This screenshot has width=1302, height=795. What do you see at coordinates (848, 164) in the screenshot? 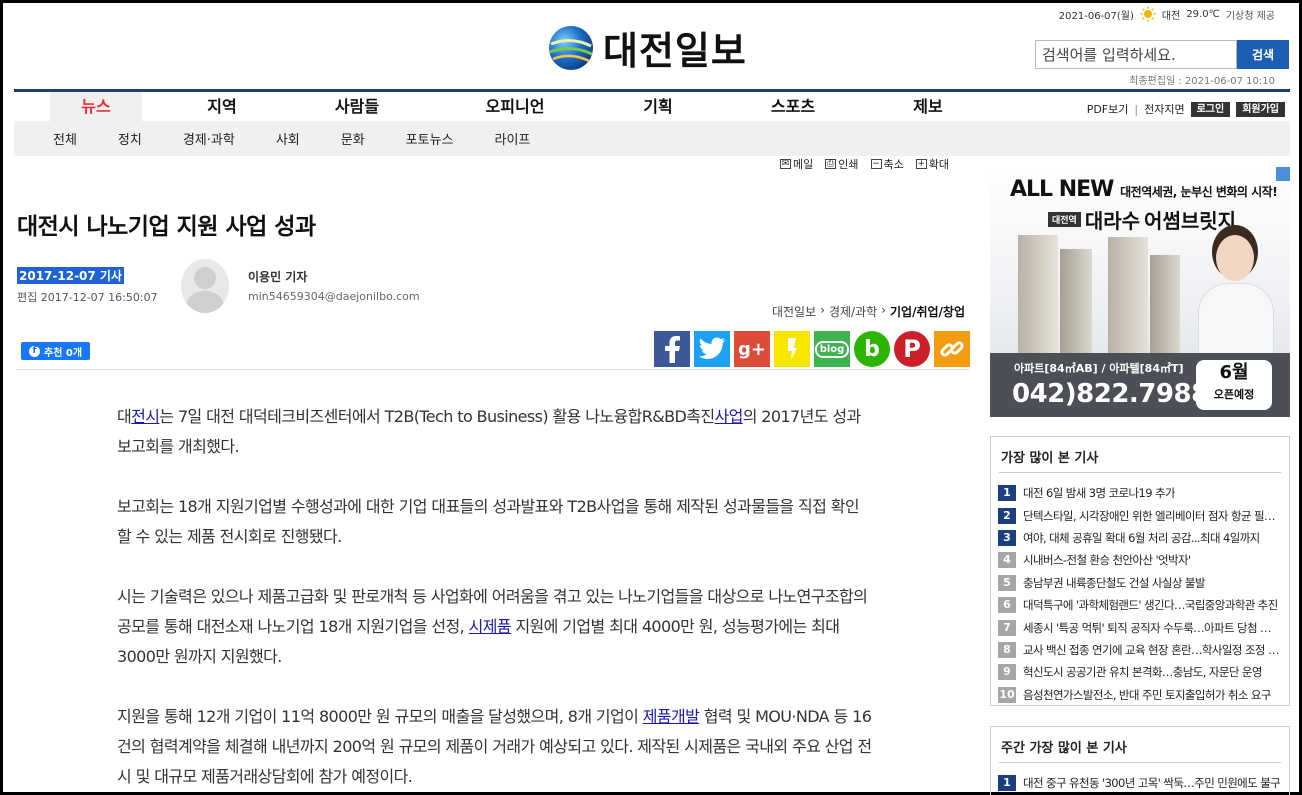
I see `print-label: 인쇄` at bounding box center [848, 164].